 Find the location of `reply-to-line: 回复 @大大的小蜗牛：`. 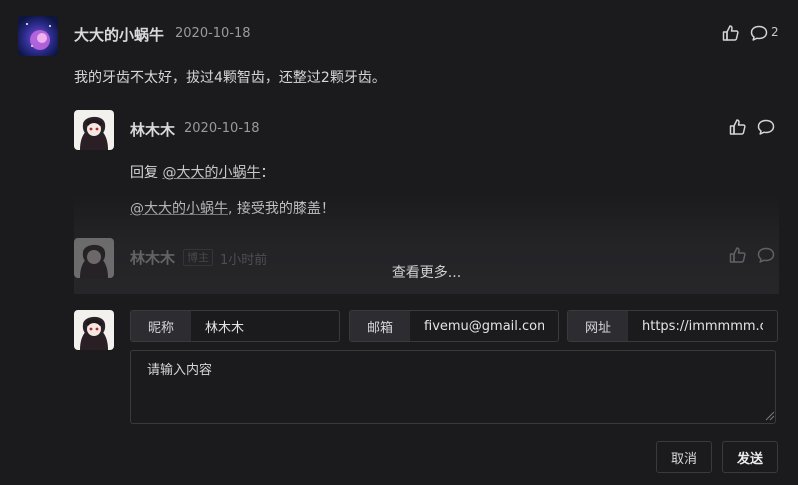

reply-to-line: 回复 @大大的小蜗牛： is located at coordinates (202, 172).